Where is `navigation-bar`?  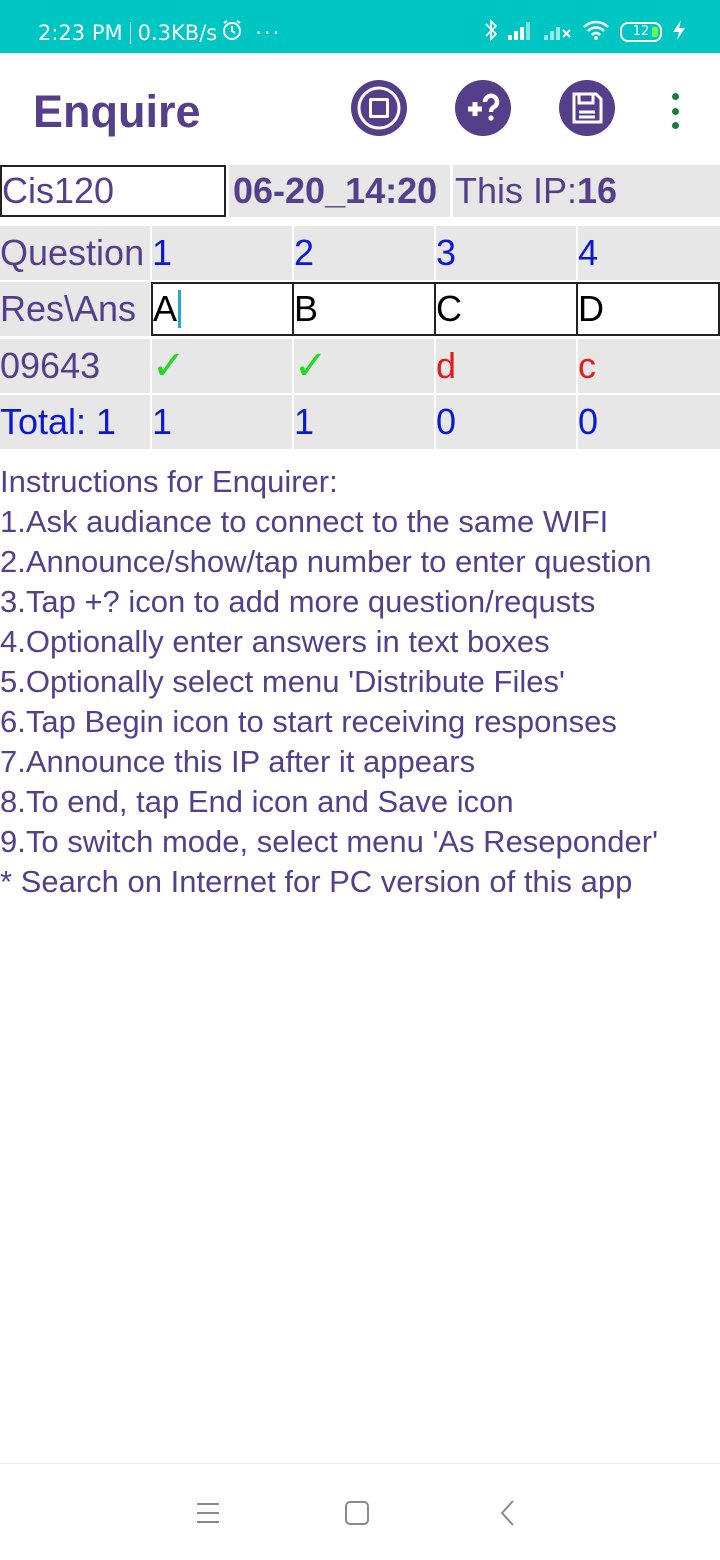
navigation-bar is located at coordinates (360, 1511).